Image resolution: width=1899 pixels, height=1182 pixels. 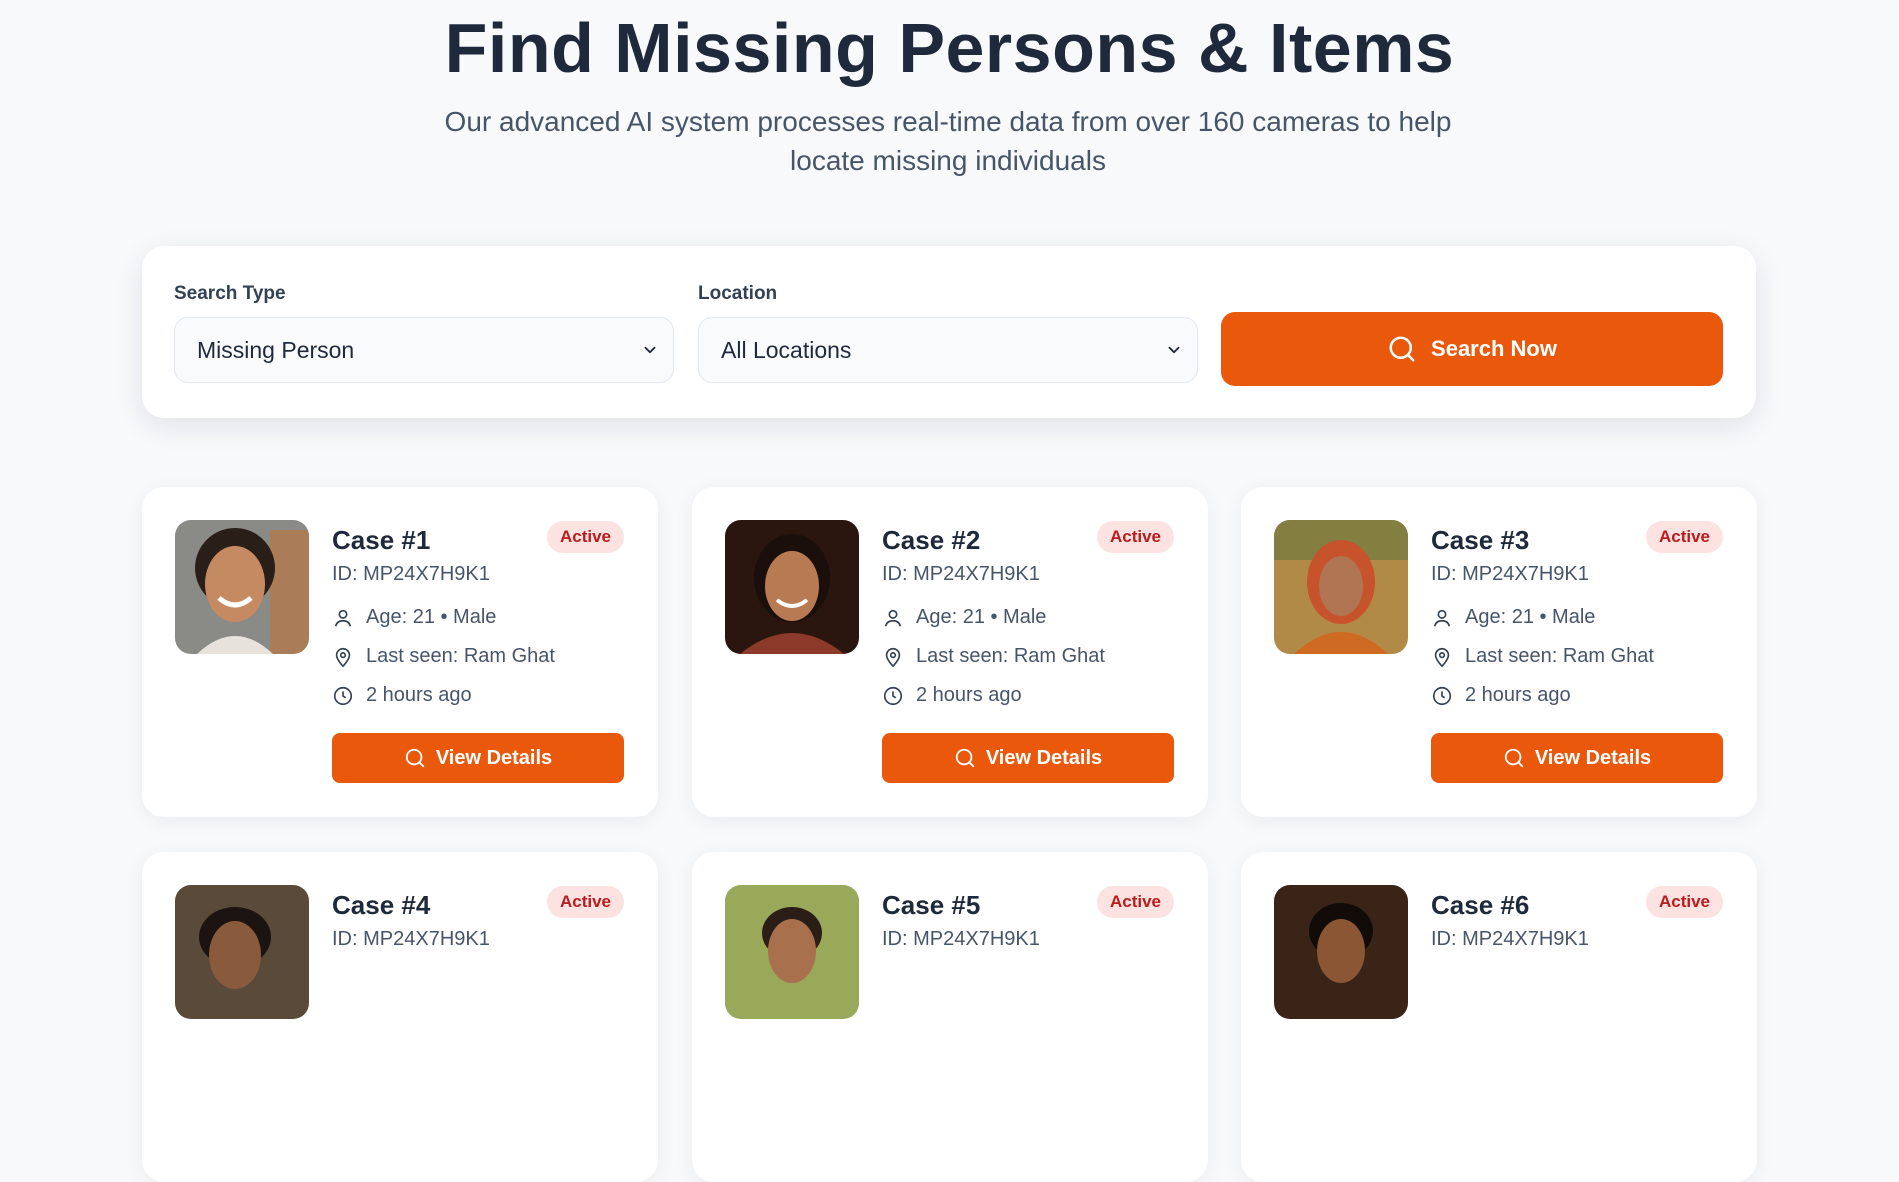 I want to click on search-now-label: Search Now, so click(x=1494, y=348).